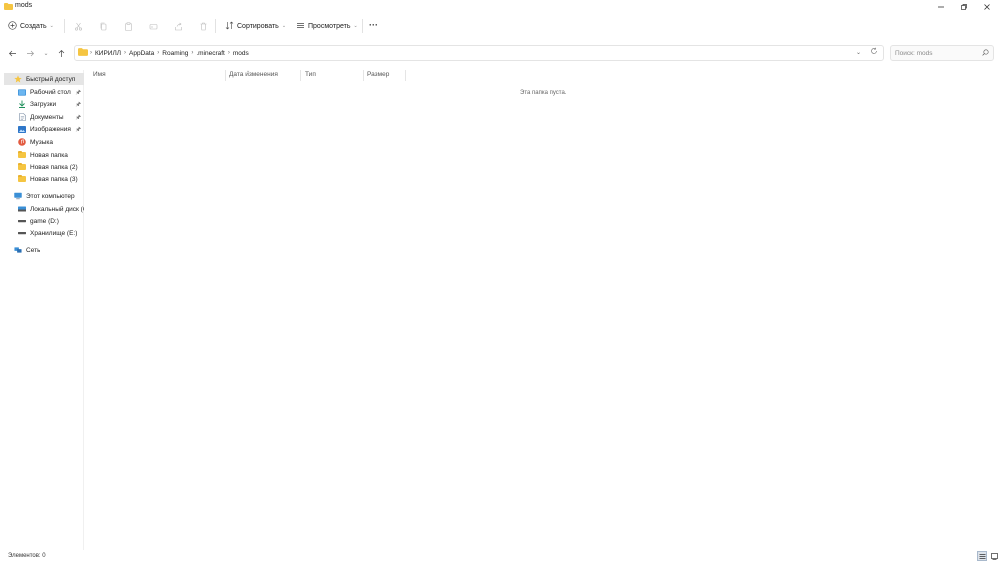 The height and width of the screenshot is (563, 1000). What do you see at coordinates (300, 26) in the screenshot?
I see `view-list-icon` at bounding box center [300, 26].